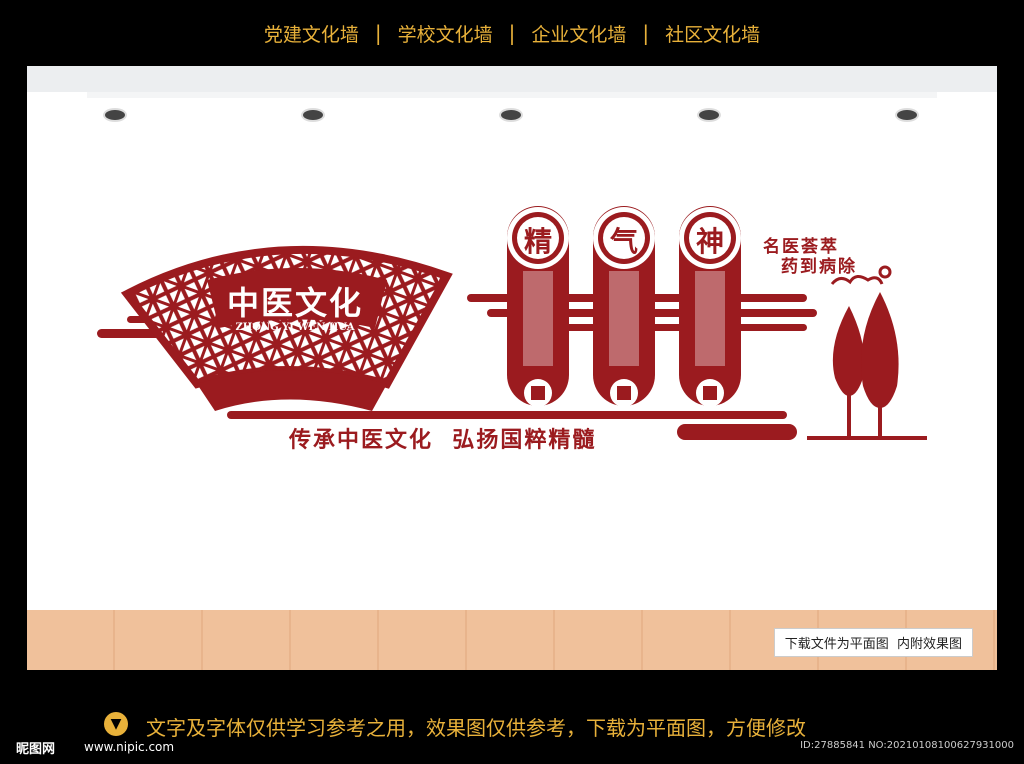 The height and width of the screenshot is (764, 1024). Describe the element at coordinates (294, 303) in the screenshot. I see `fan-title: 中医文化` at that location.